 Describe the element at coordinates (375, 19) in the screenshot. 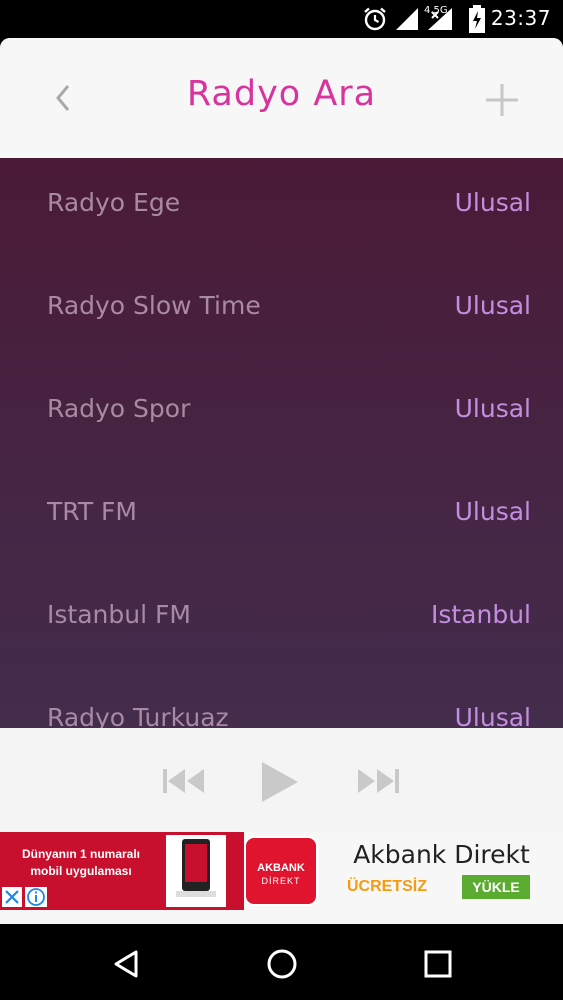

I see `alarm-icon` at that location.